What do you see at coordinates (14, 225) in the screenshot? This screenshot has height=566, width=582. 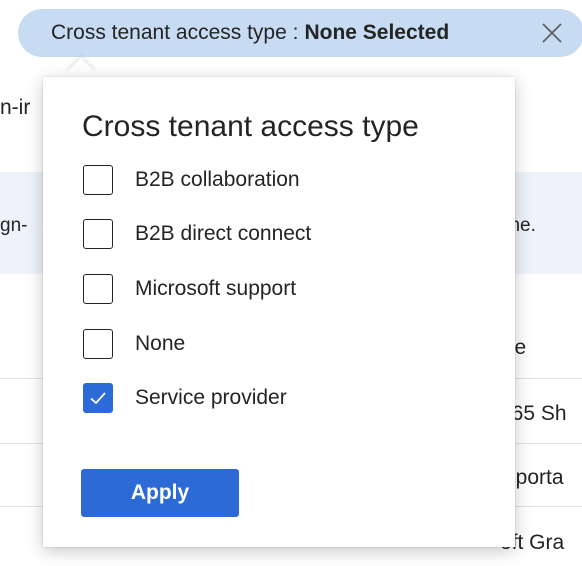 I see `background-text: gn-` at bounding box center [14, 225].